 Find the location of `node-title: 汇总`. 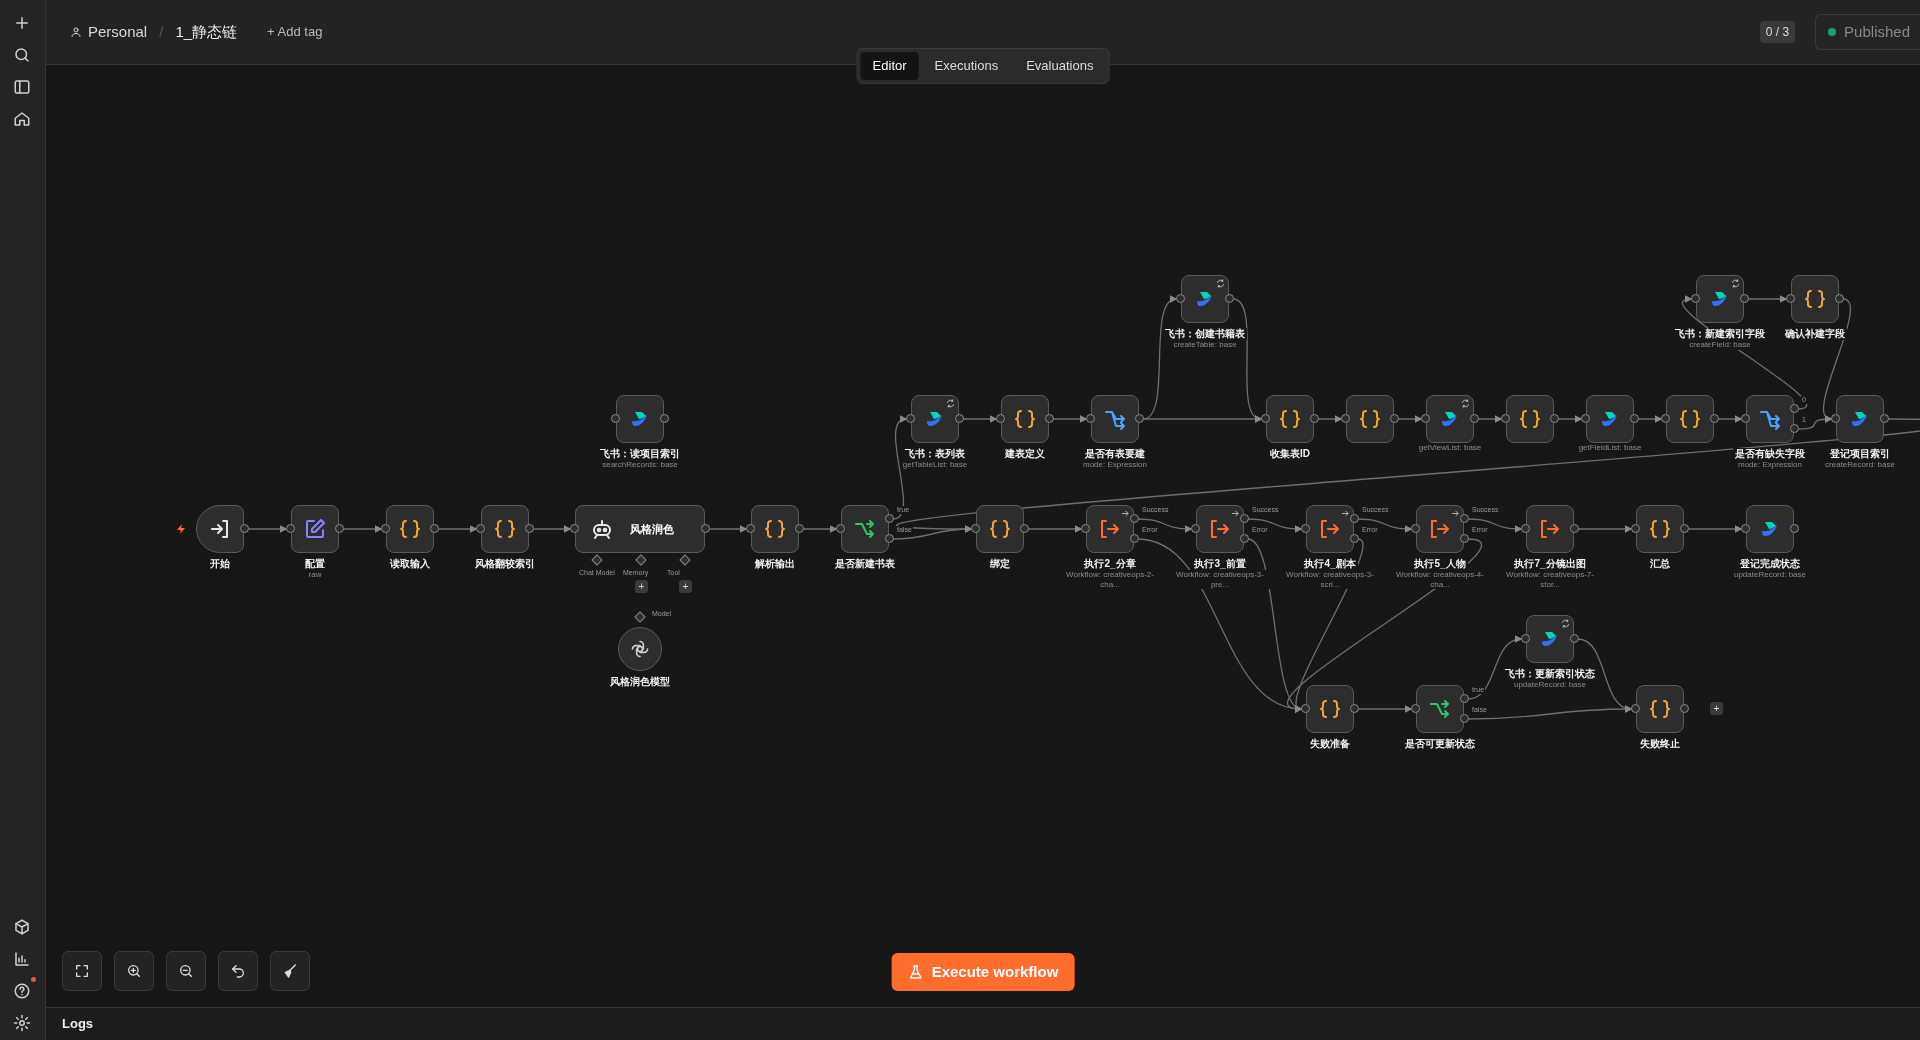

node-title: 汇总 is located at coordinates (1660, 564).